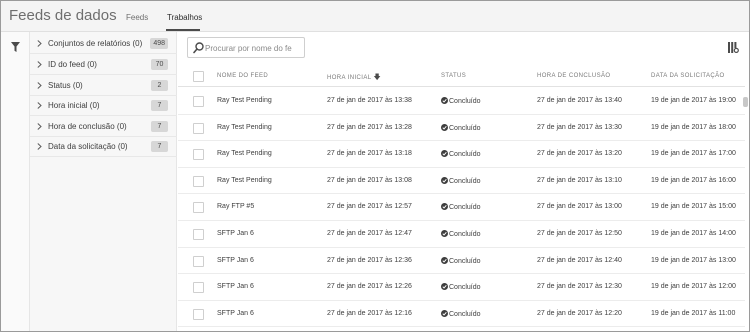  What do you see at coordinates (579, 207) in the screenshot?
I see `cell-end-time: 27 de jan de 2017 às 13:00` at bounding box center [579, 207].